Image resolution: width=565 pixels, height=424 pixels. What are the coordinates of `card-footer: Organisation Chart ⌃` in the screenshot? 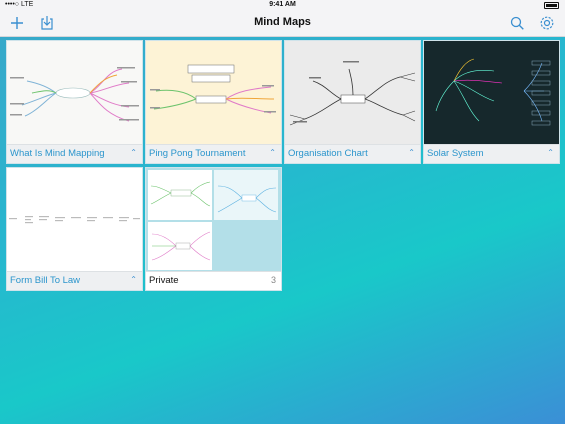 It's located at (352, 153).